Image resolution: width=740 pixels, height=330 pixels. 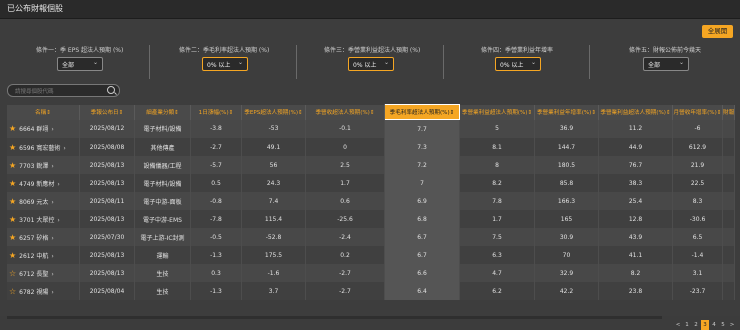 What do you see at coordinates (216, 147) in the screenshot?
I see `cell-c1: -2.7` at bounding box center [216, 147].